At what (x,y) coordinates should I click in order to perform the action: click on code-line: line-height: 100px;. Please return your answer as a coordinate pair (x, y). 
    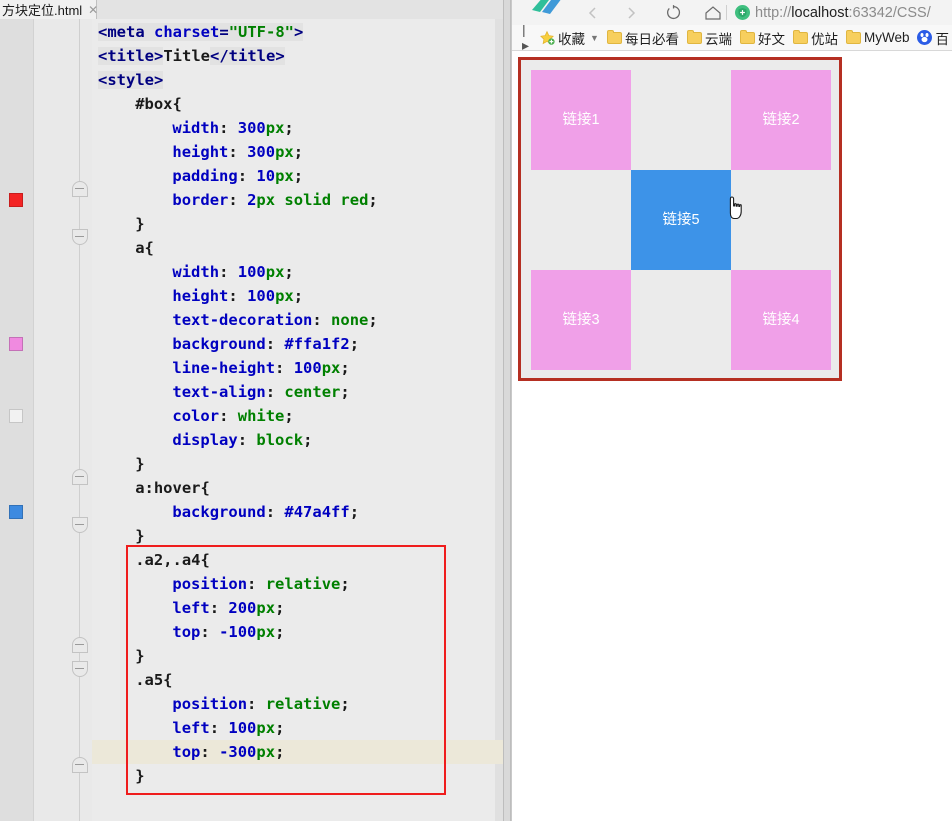
    Looking at the image, I should click on (260, 368).